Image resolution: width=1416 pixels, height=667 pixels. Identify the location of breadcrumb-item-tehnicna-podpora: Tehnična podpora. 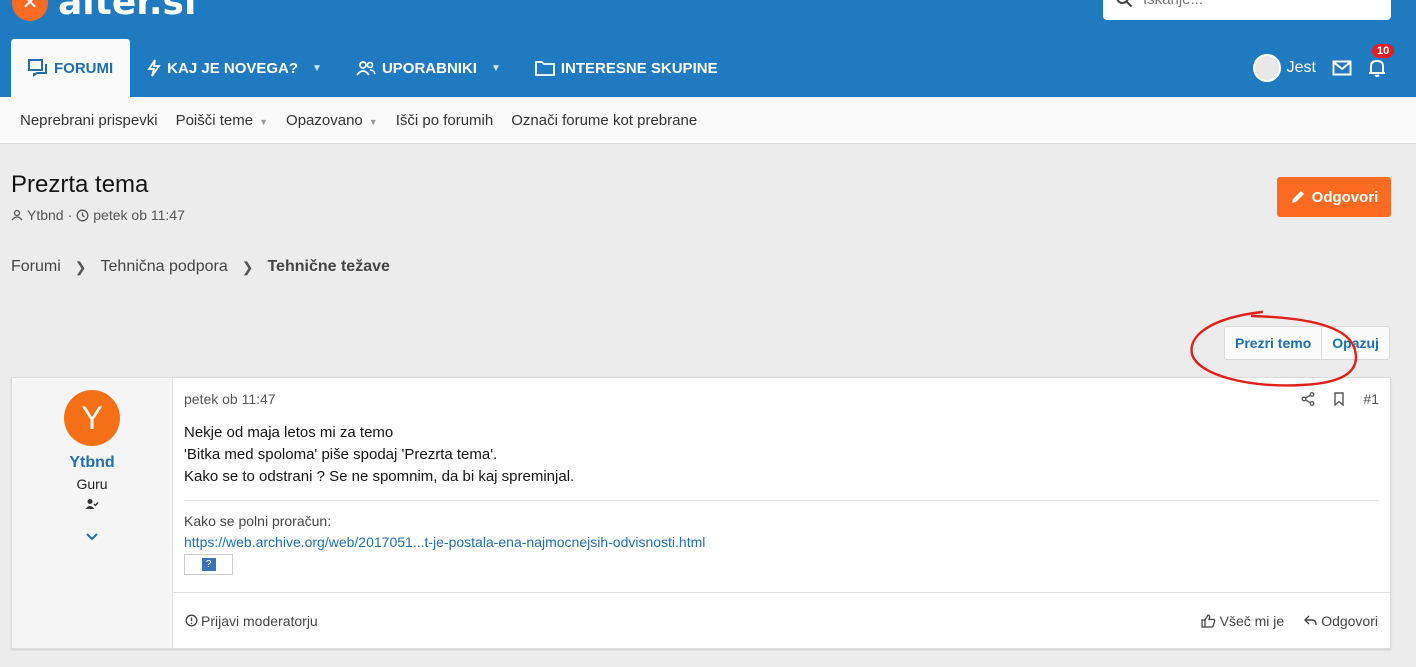
(164, 267).